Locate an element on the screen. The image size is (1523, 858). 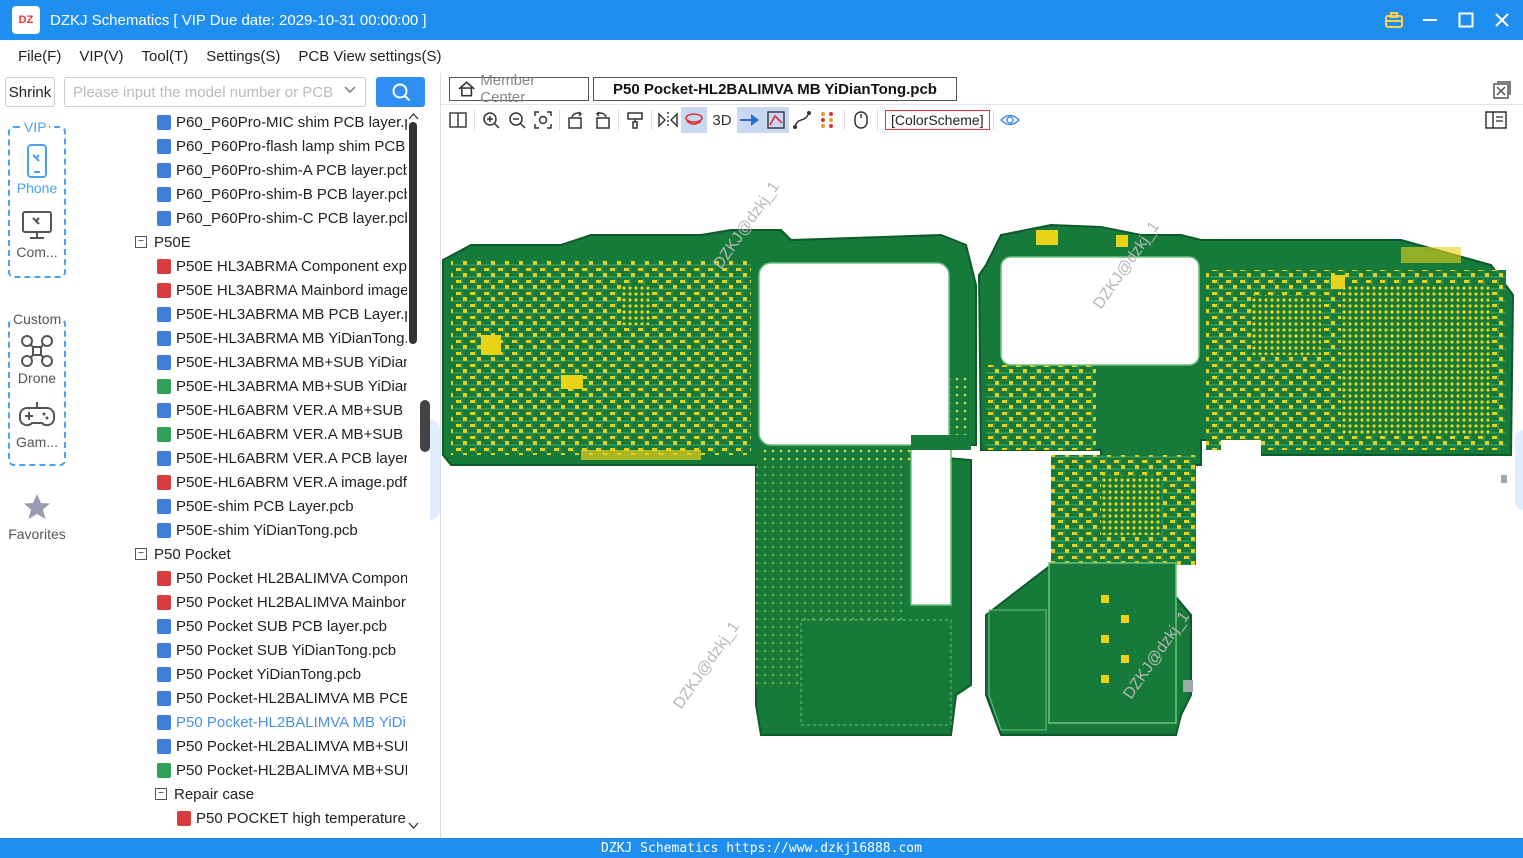
search-input: Please input the model number or PCB is located at coordinates (215, 92).